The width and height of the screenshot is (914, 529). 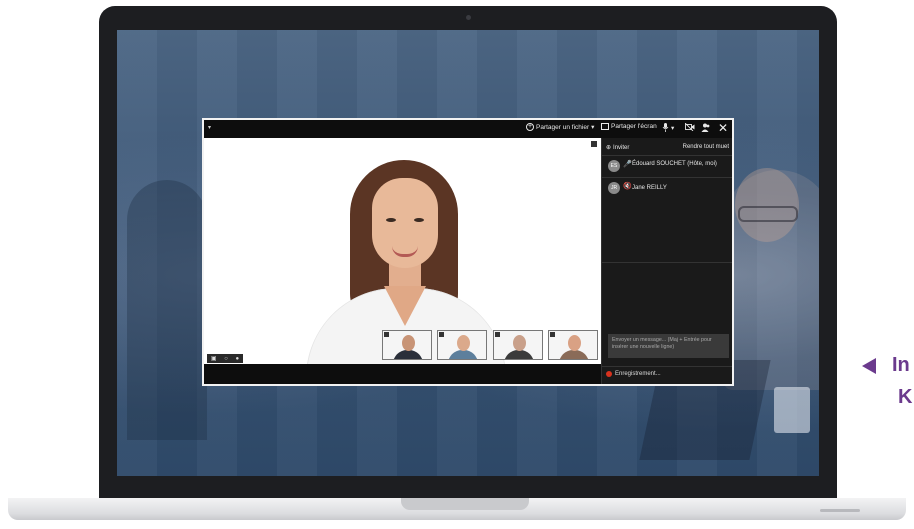 What do you see at coordinates (465, 504) in the screenshot?
I see `laptop-notch` at bounding box center [465, 504].